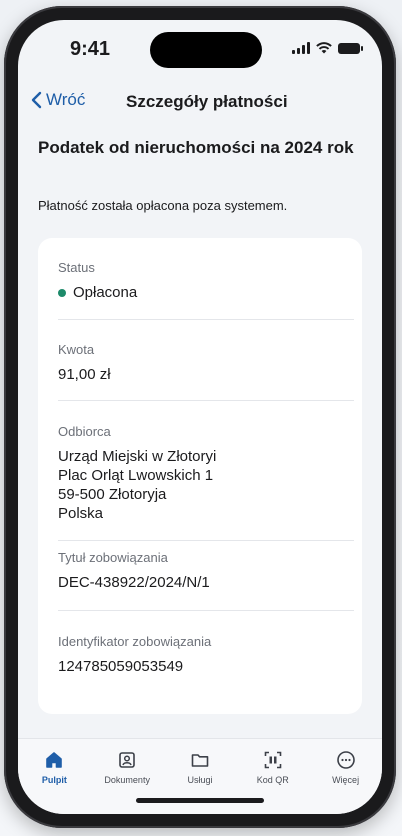 The height and width of the screenshot is (836, 402). Describe the element at coordinates (134, 582) in the screenshot. I see `obligation-title-value: DEC-438922/2024/N/1` at that location.